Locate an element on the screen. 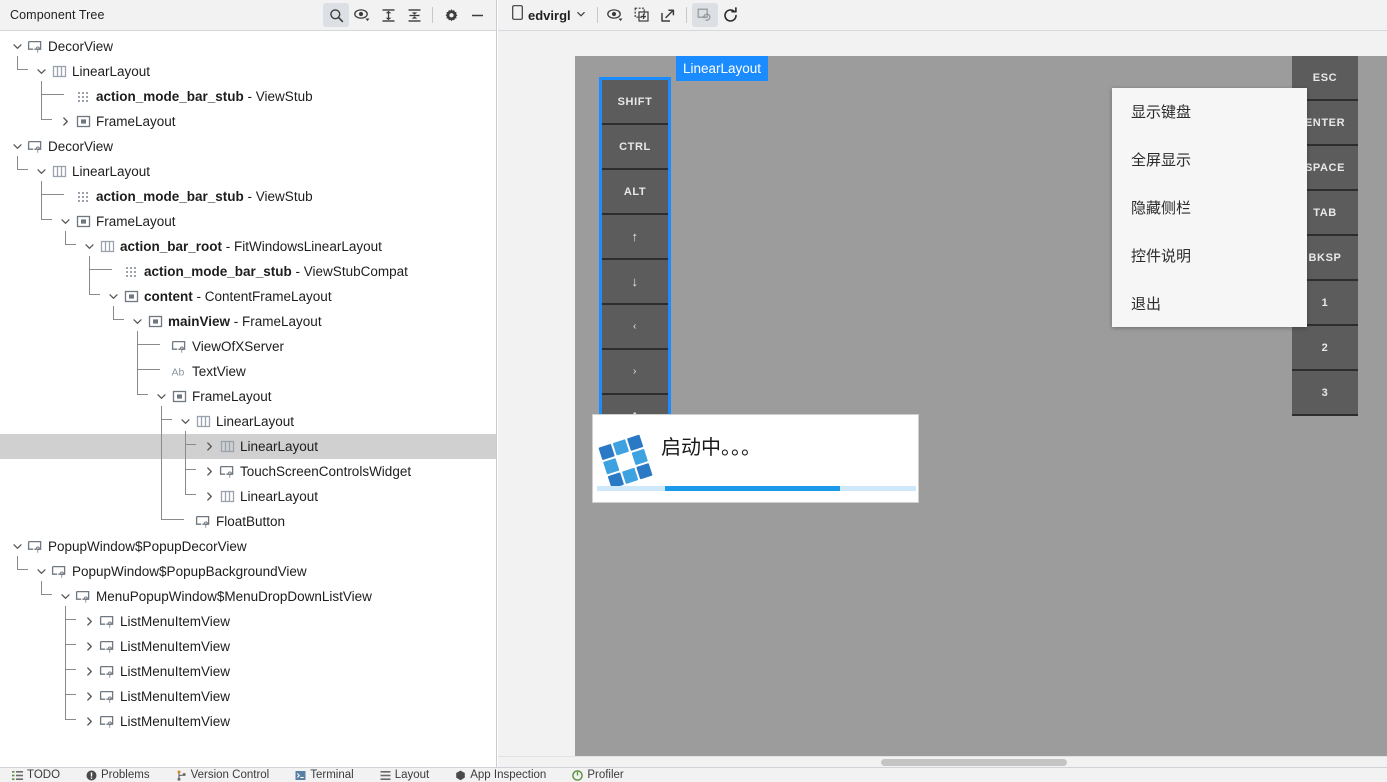  menu-item-0: 显示键盘 is located at coordinates (1209, 112).